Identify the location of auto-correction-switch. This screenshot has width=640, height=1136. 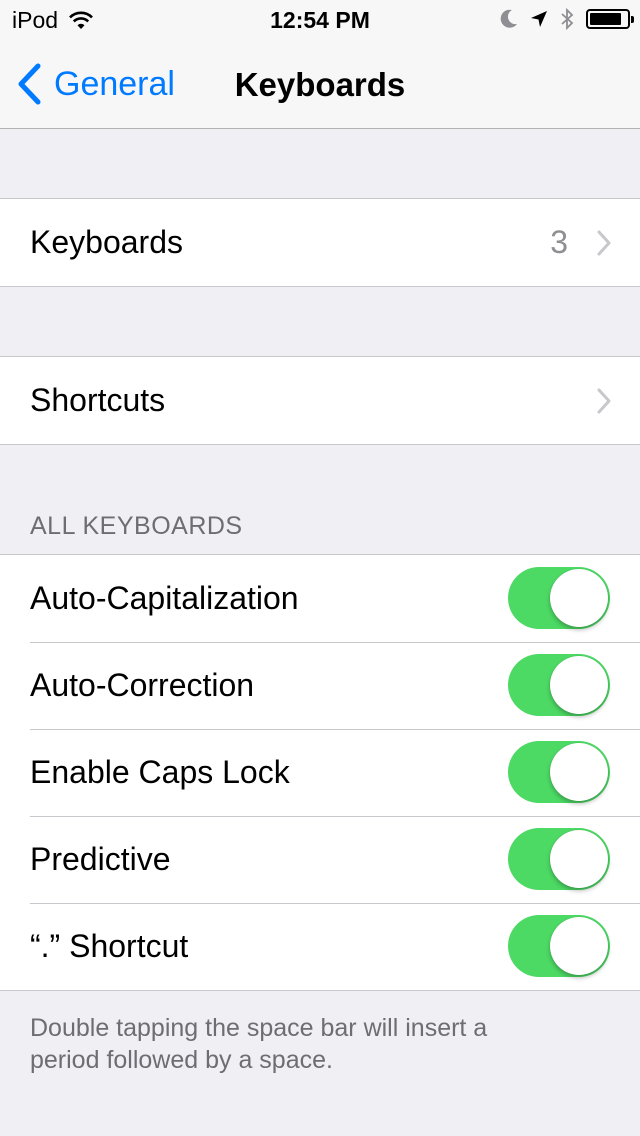
(559, 685).